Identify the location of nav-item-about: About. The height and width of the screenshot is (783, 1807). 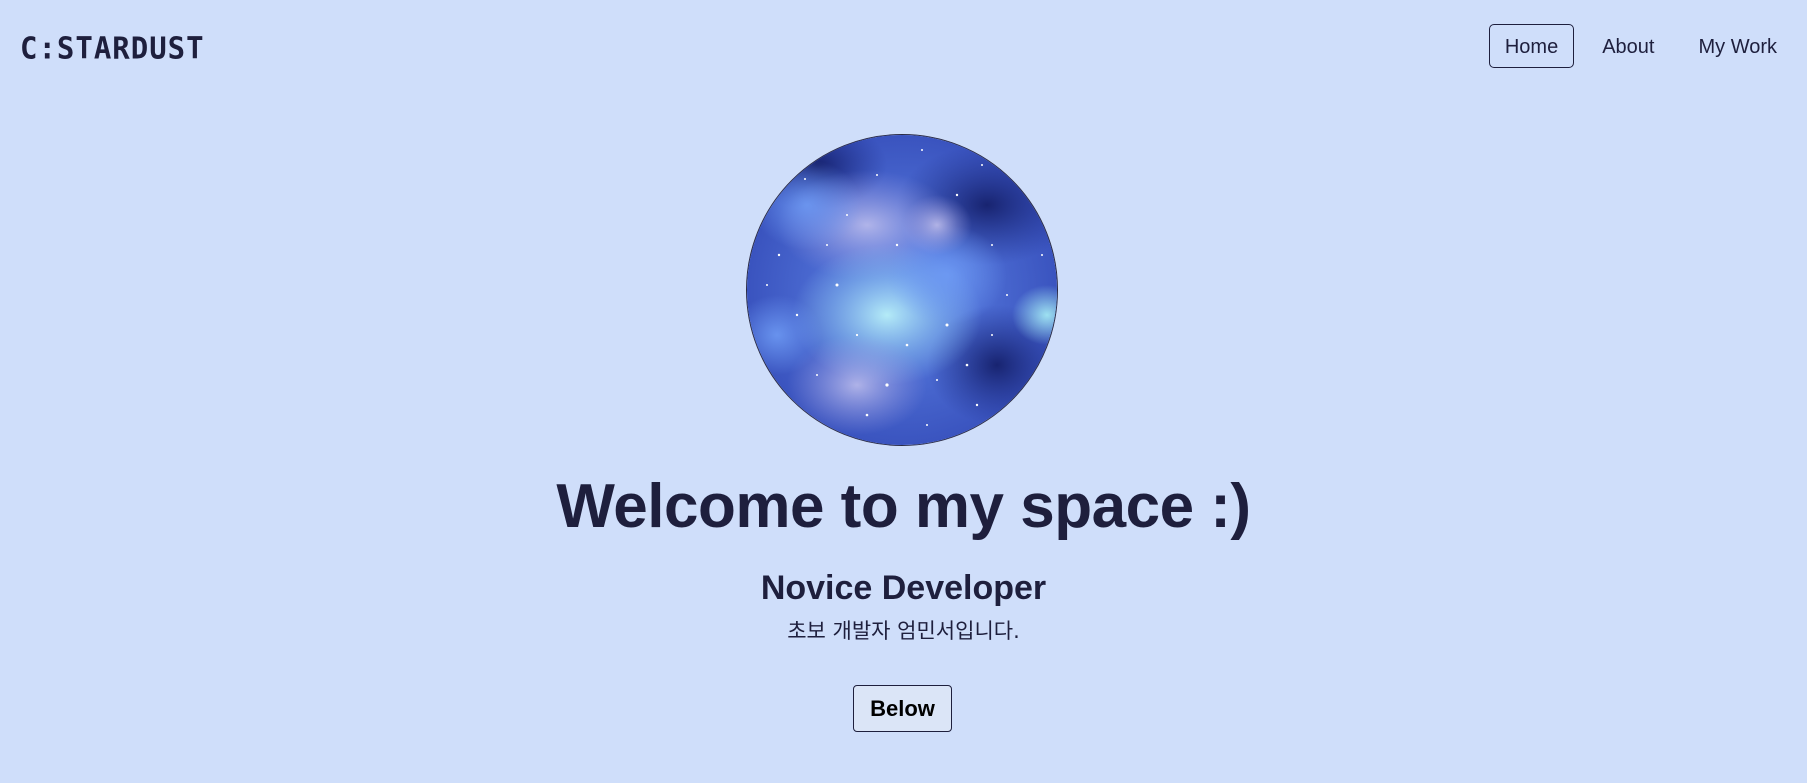
(1628, 46).